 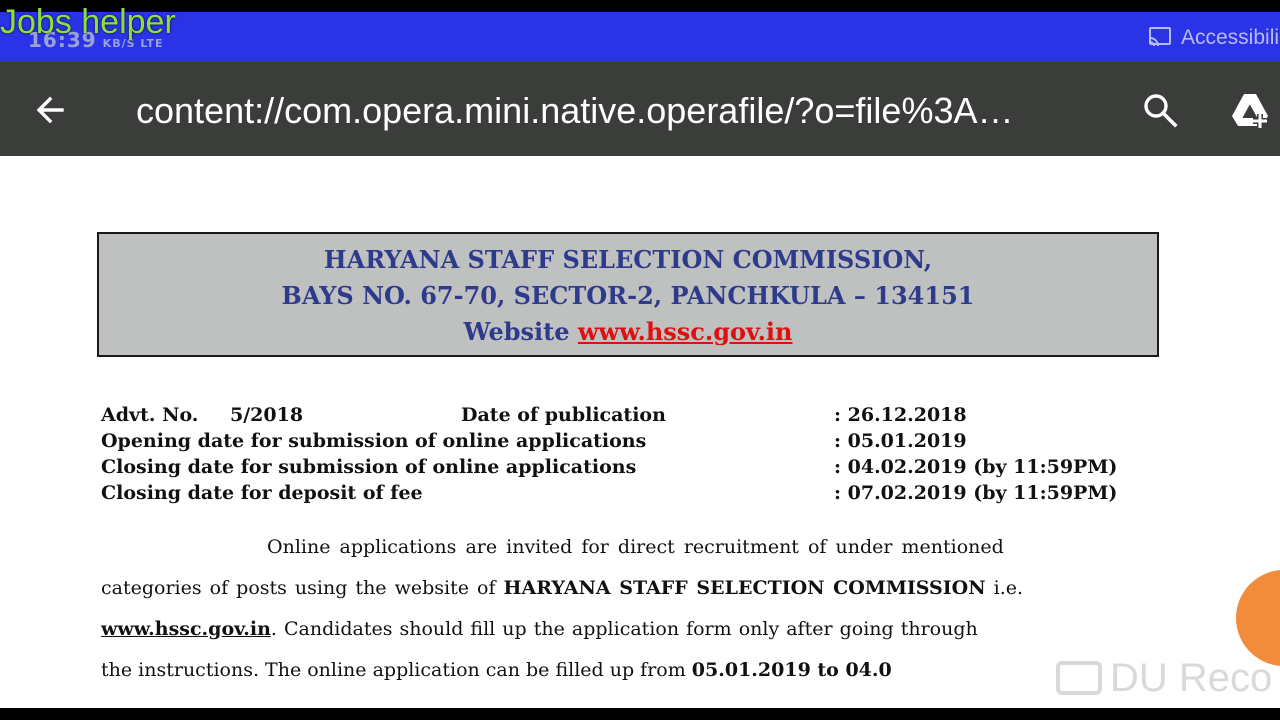 What do you see at coordinates (150, 415) in the screenshot?
I see `advt-label: Advt. No.` at bounding box center [150, 415].